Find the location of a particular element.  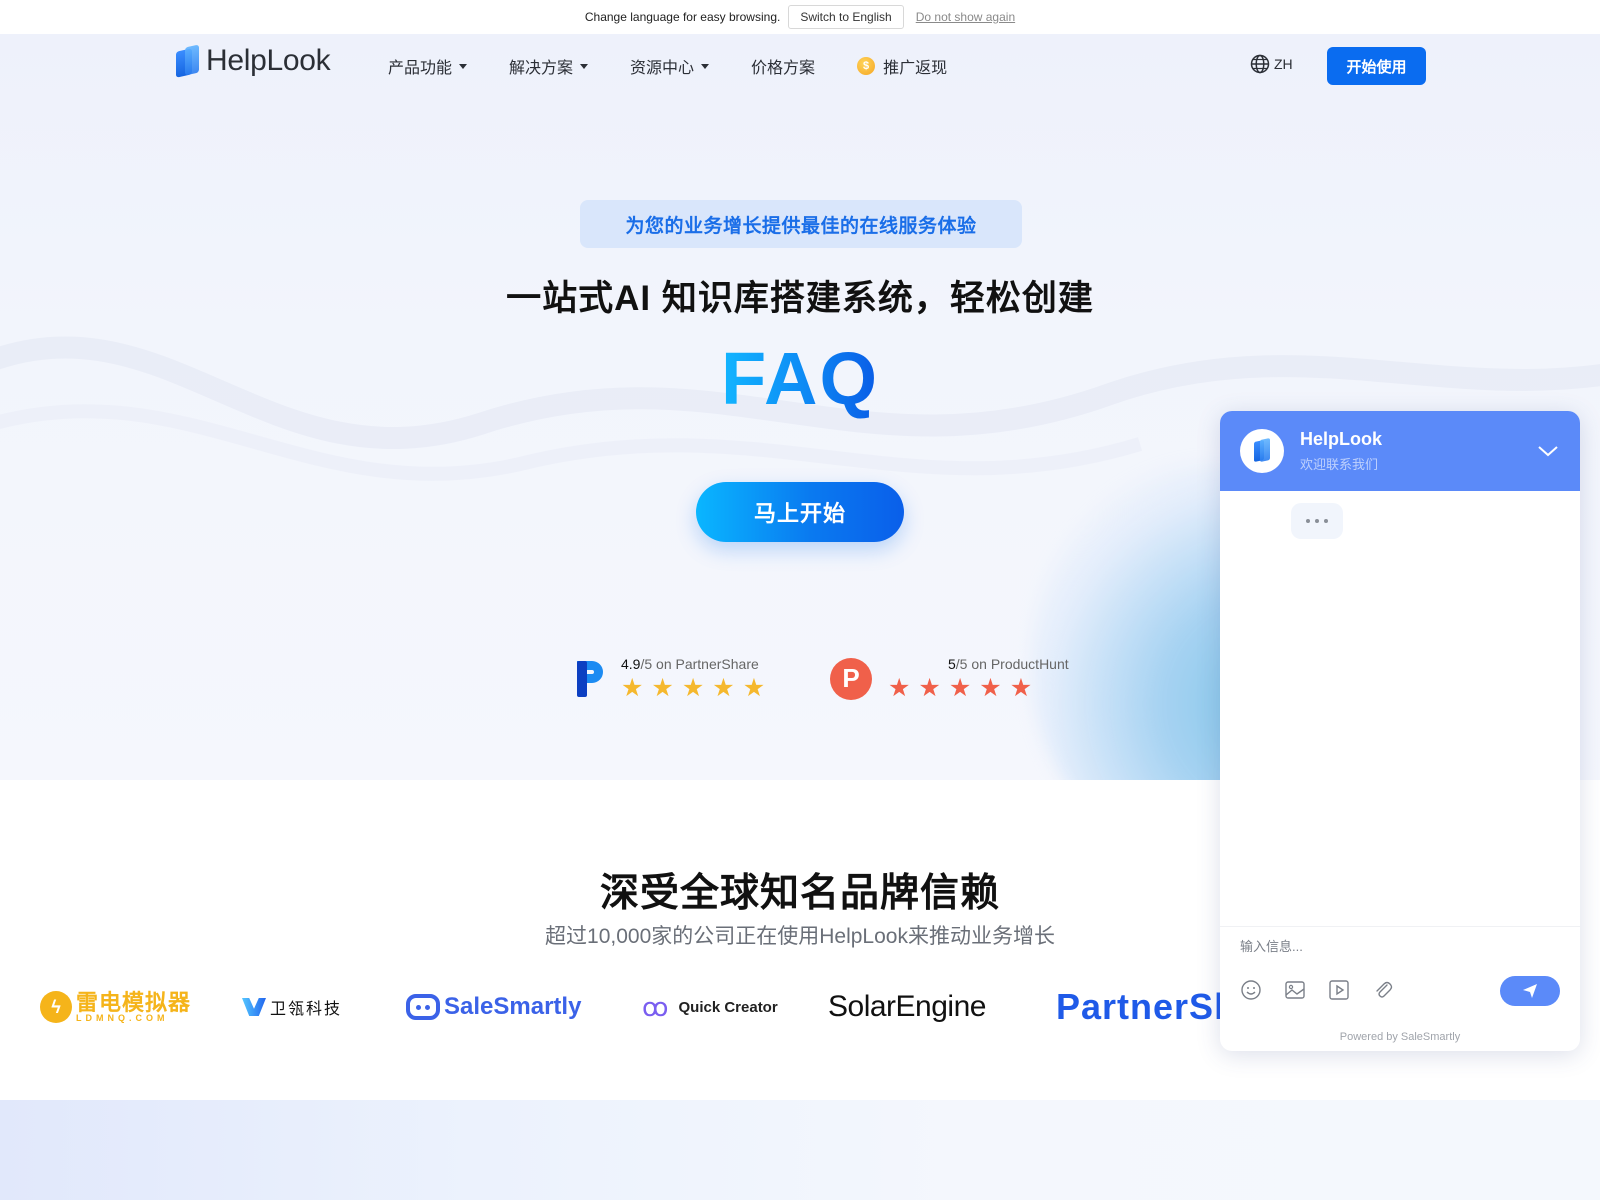

brand-logo-quickcreator: ꝏ Quick Creator is located at coordinates (710, 1007).